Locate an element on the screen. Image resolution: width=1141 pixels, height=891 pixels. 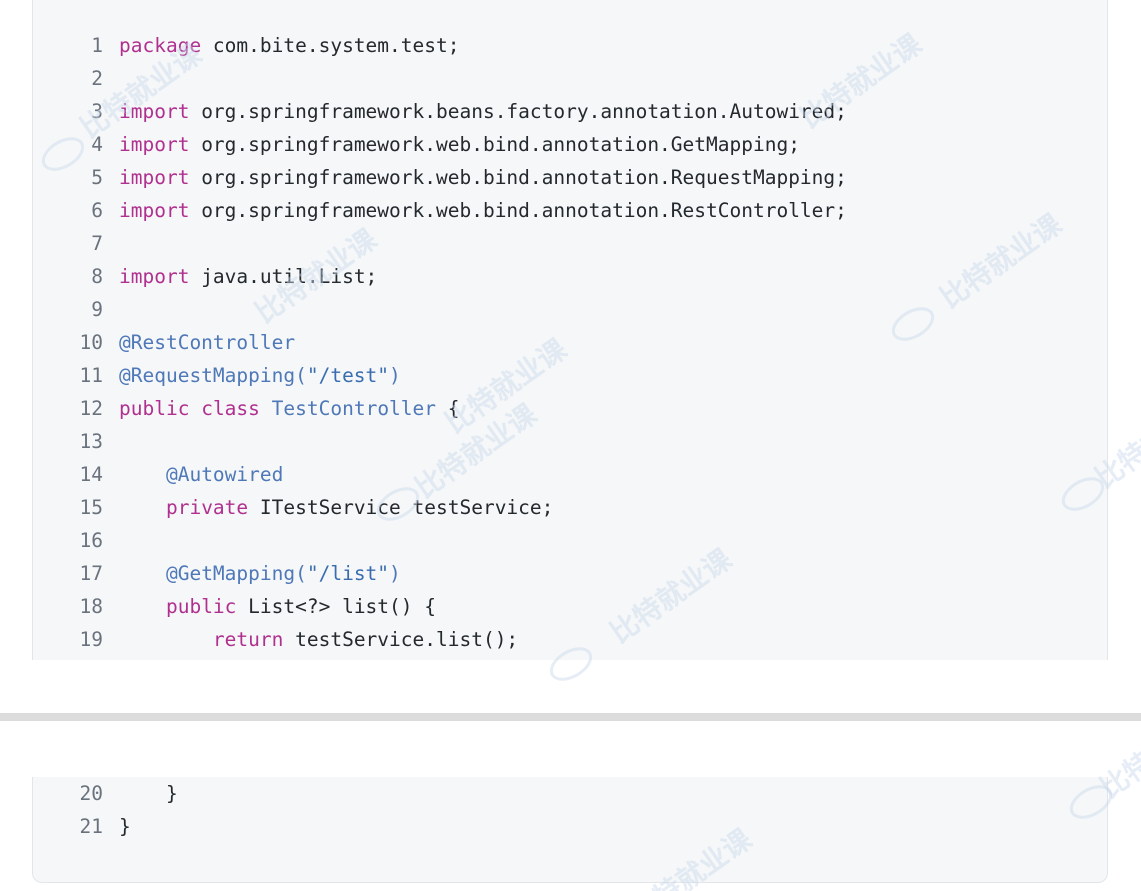
code-line: 9 is located at coordinates (570, 309).